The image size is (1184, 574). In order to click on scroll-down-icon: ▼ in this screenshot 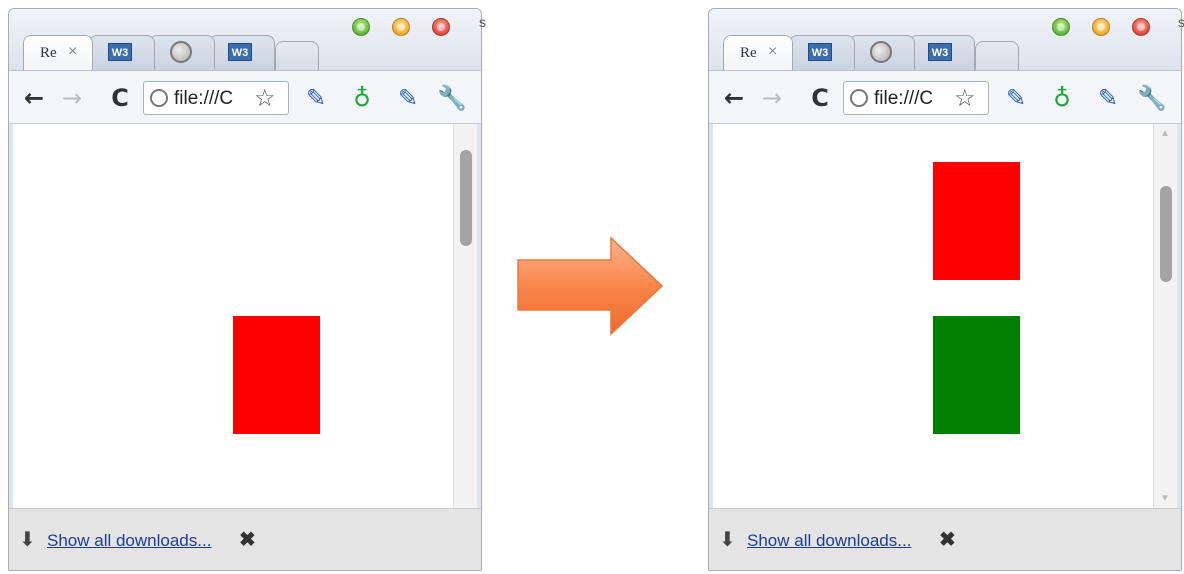, I will do `click(1165, 498)`.